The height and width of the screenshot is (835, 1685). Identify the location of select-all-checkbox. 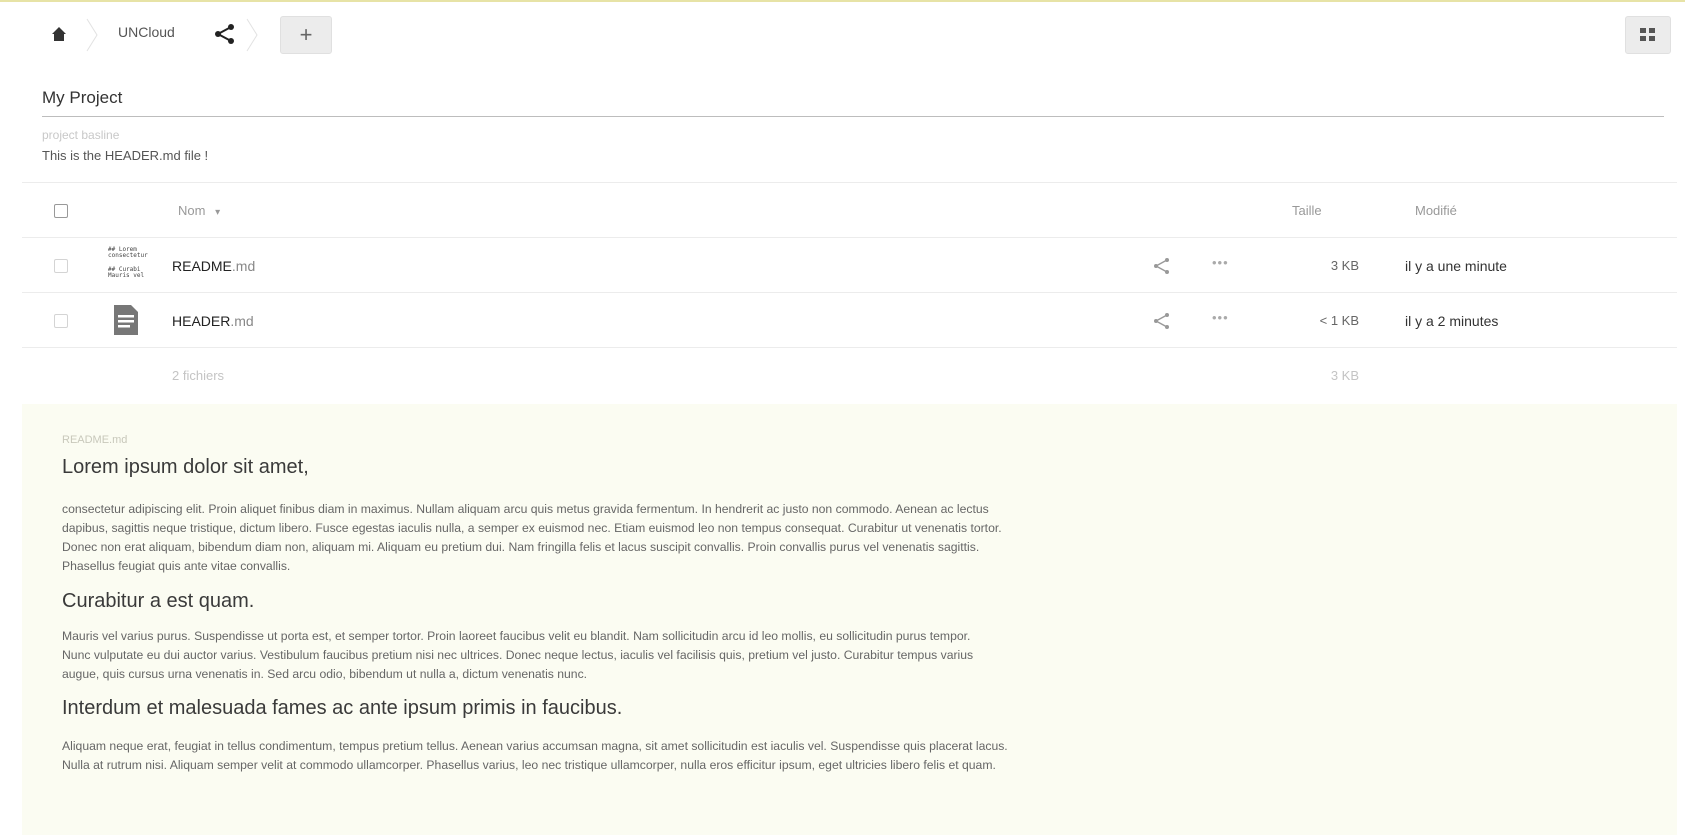
(61, 211).